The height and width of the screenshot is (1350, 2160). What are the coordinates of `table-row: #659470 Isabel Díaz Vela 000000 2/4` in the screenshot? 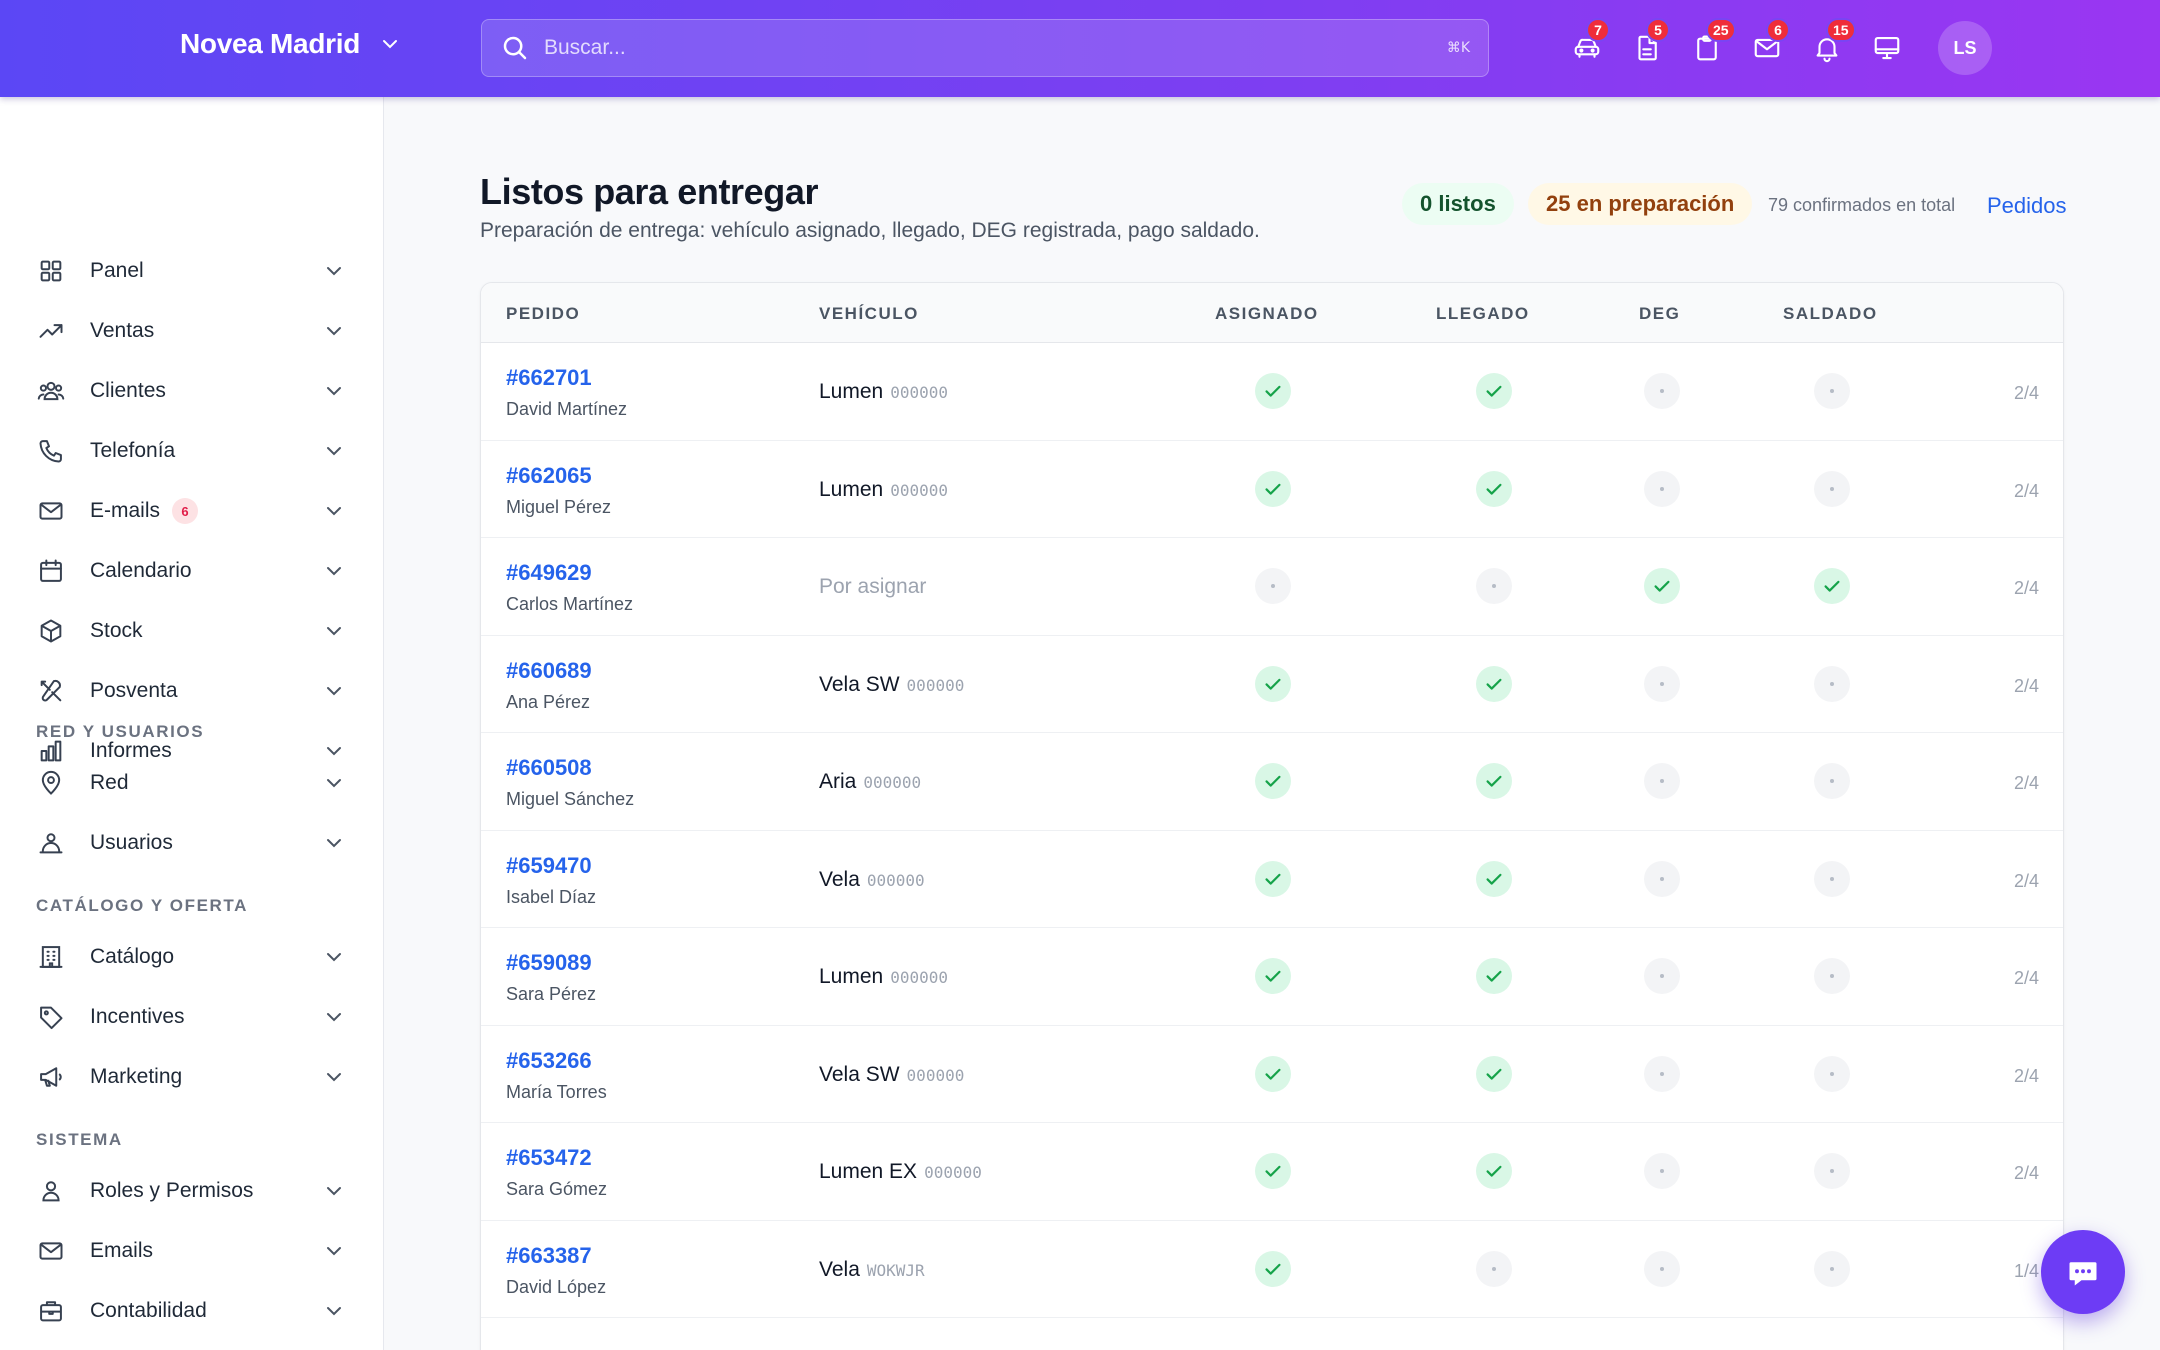 It's located at (1272, 879).